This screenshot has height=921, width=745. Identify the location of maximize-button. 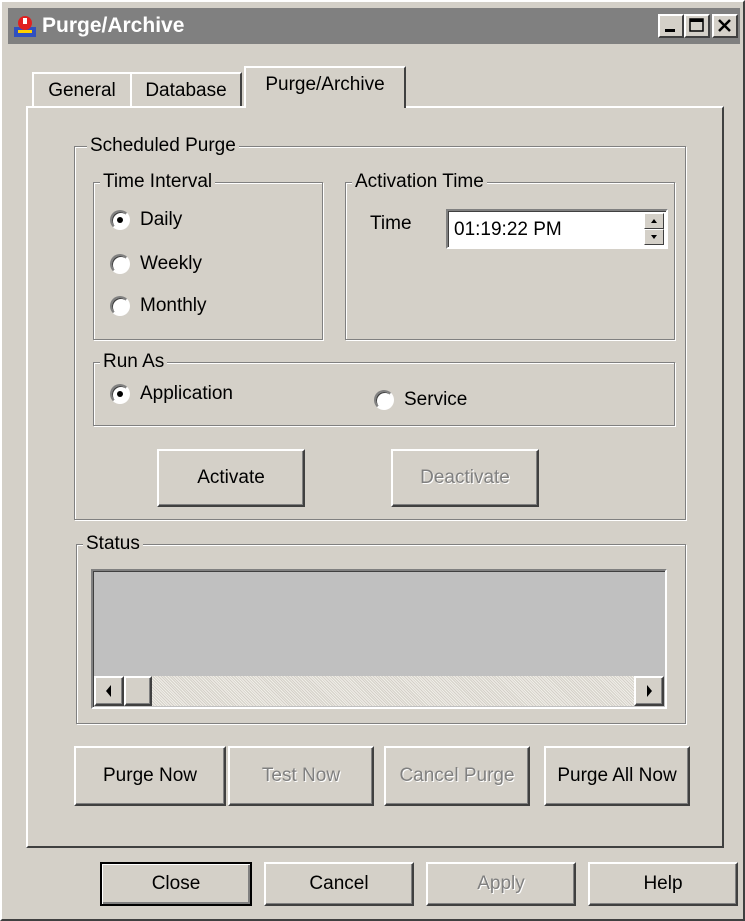
(697, 26).